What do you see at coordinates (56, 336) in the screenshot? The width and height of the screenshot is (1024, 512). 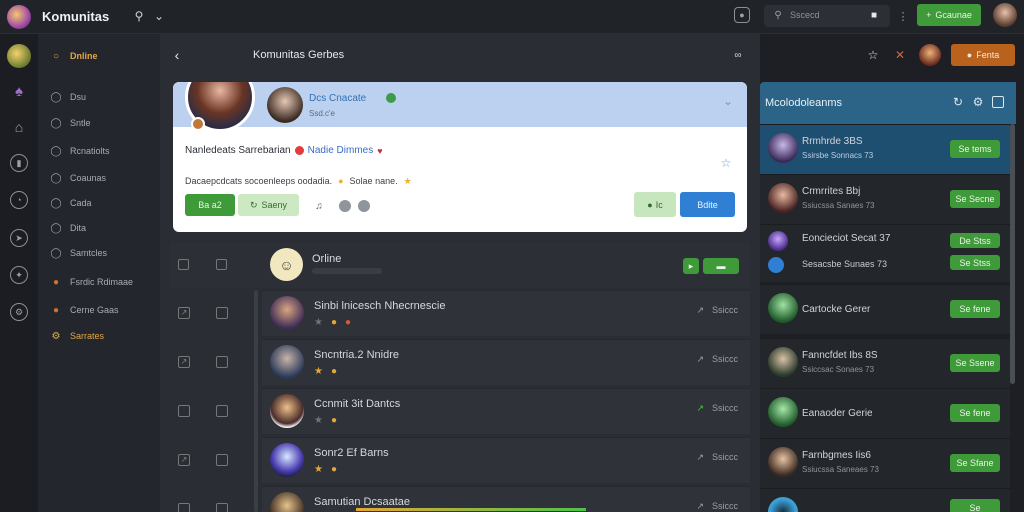 I see `gear-icon: ⚙` at bounding box center [56, 336].